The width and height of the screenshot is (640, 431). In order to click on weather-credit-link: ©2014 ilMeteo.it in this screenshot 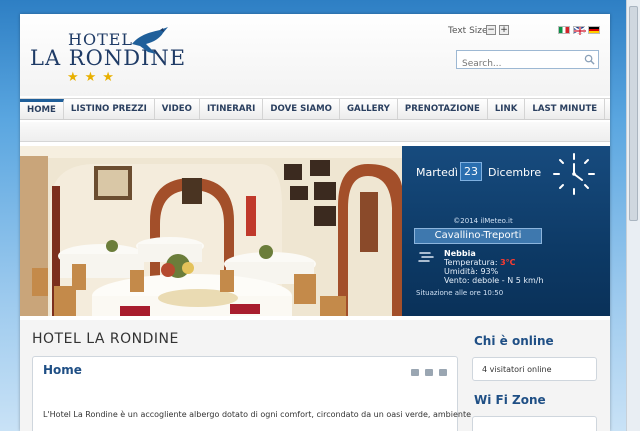, I will do `click(483, 221)`.